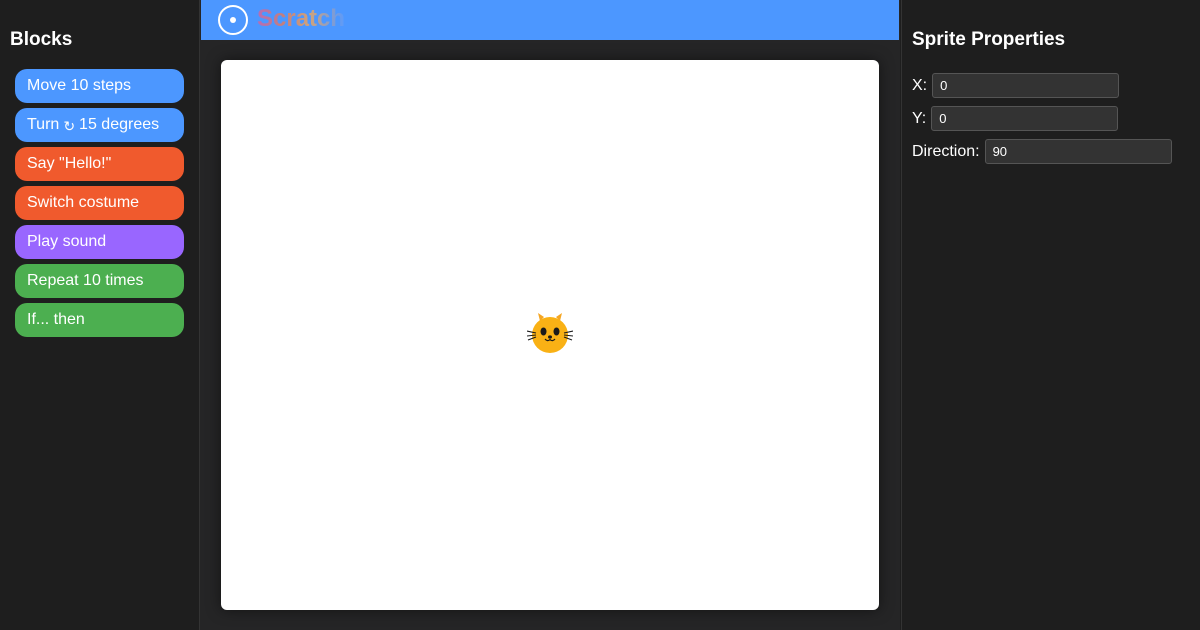 Image resolution: width=1200 pixels, height=630 pixels. Describe the element at coordinates (43, 124) in the screenshot. I see `block-label-prefix: Turn` at that location.